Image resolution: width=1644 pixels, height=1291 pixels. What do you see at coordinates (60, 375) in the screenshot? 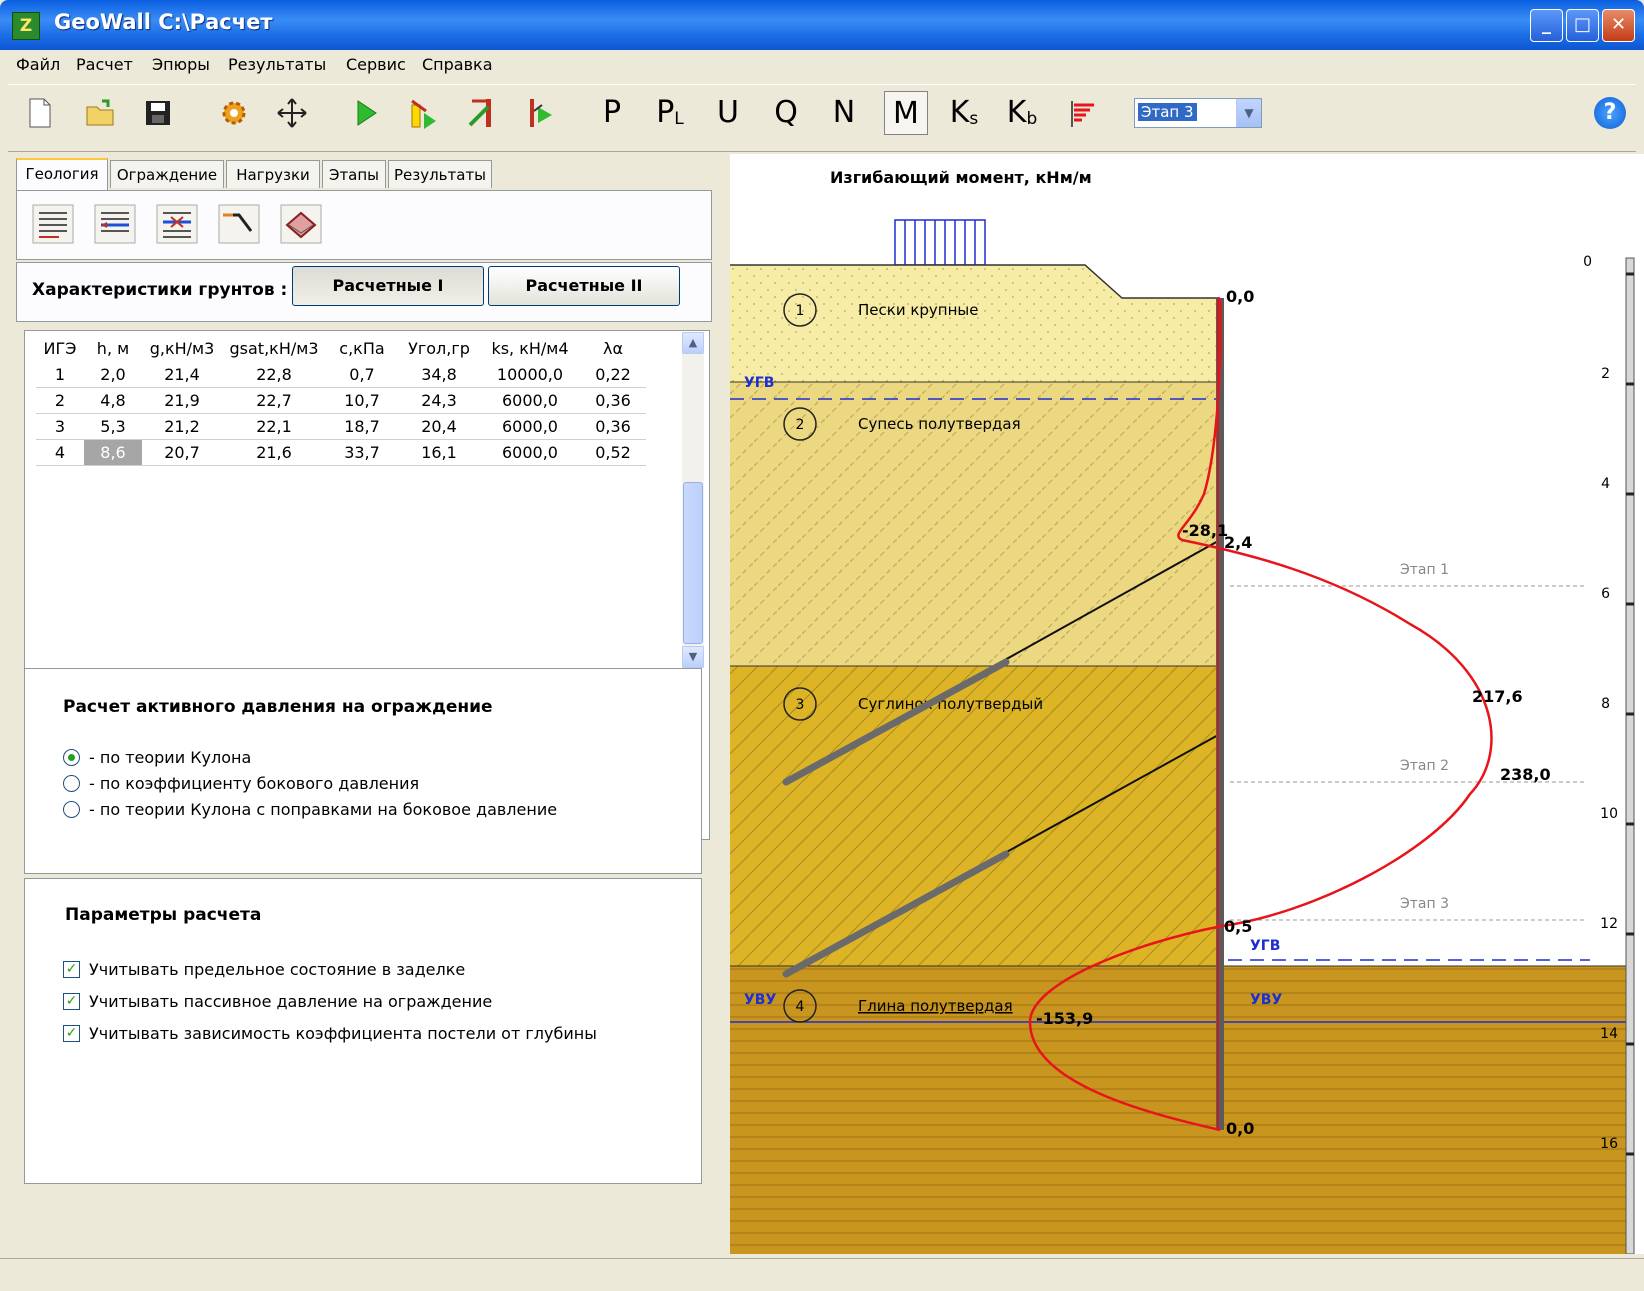
I see `cell: 1` at bounding box center [60, 375].